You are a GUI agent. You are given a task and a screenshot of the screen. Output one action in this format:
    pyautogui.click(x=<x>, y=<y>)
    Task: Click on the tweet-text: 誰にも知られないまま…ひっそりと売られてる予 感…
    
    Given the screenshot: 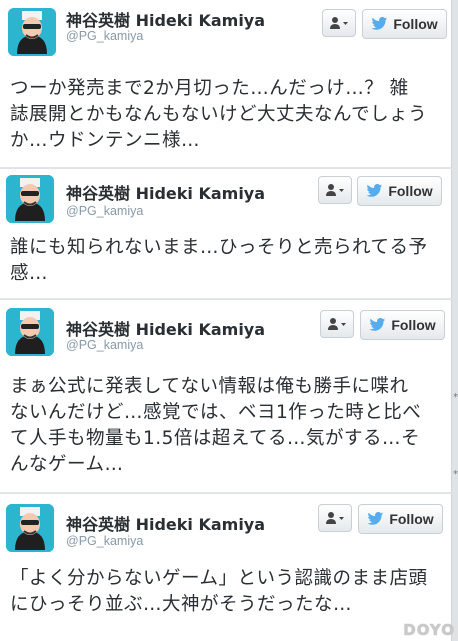 What is the action you would take?
    pyautogui.click(x=219, y=260)
    